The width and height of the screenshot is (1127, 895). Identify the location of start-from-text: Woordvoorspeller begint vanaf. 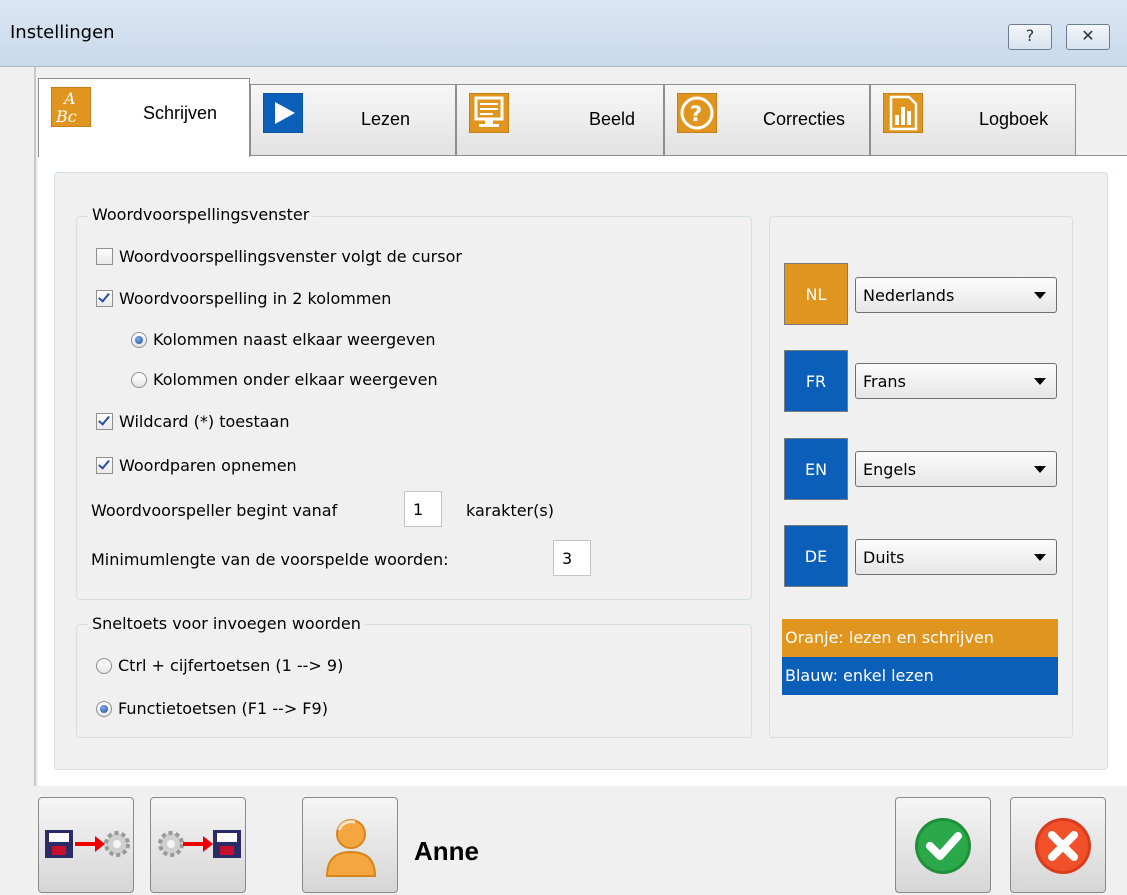
(214, 510).